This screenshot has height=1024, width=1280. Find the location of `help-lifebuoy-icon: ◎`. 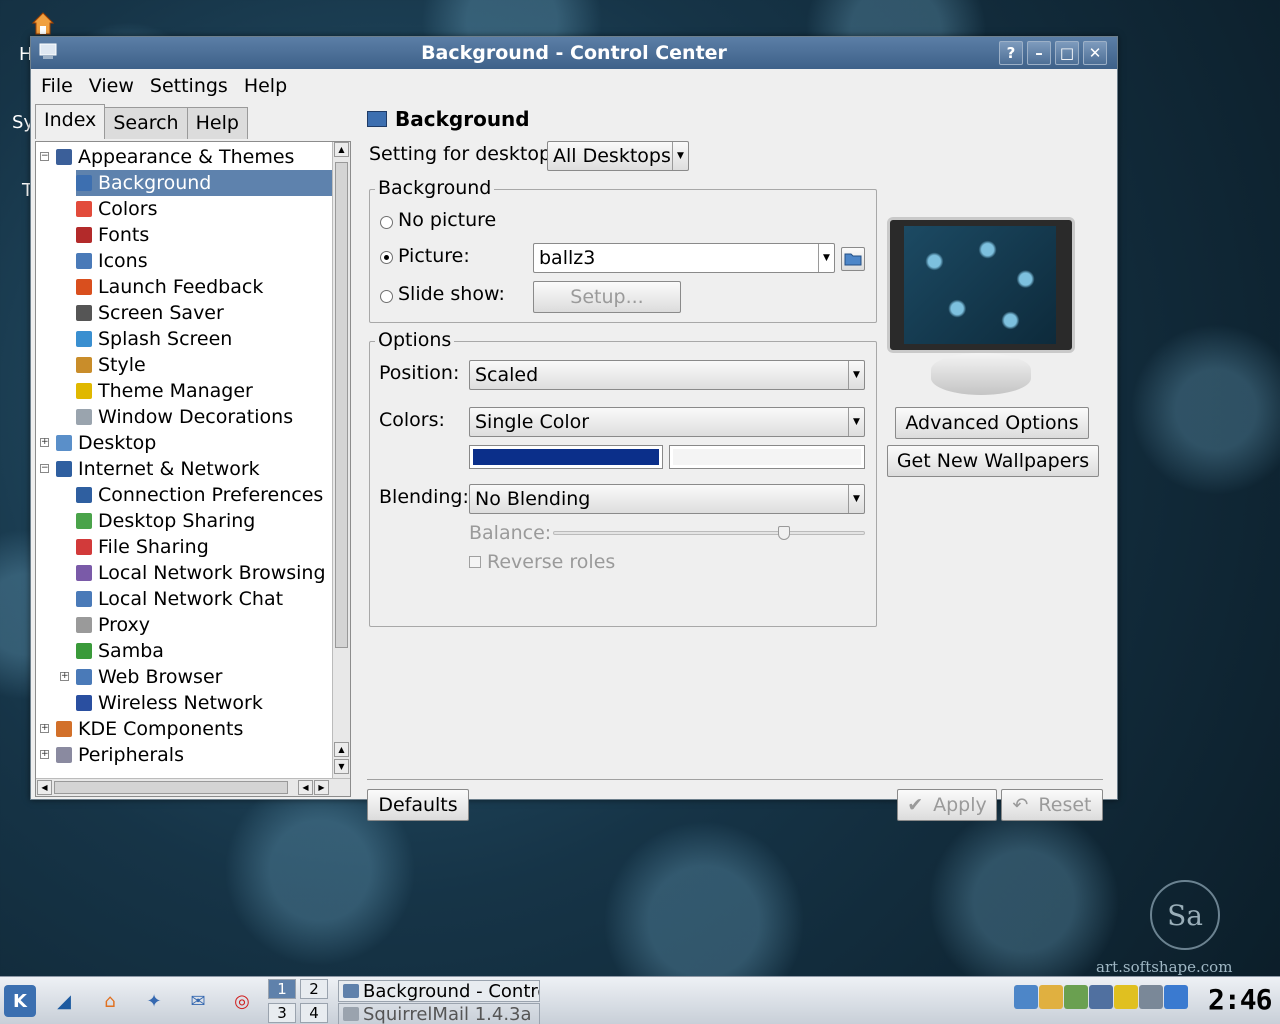

help-lifebuoy-icon: ◎ is located at coordinates (242, 1001).